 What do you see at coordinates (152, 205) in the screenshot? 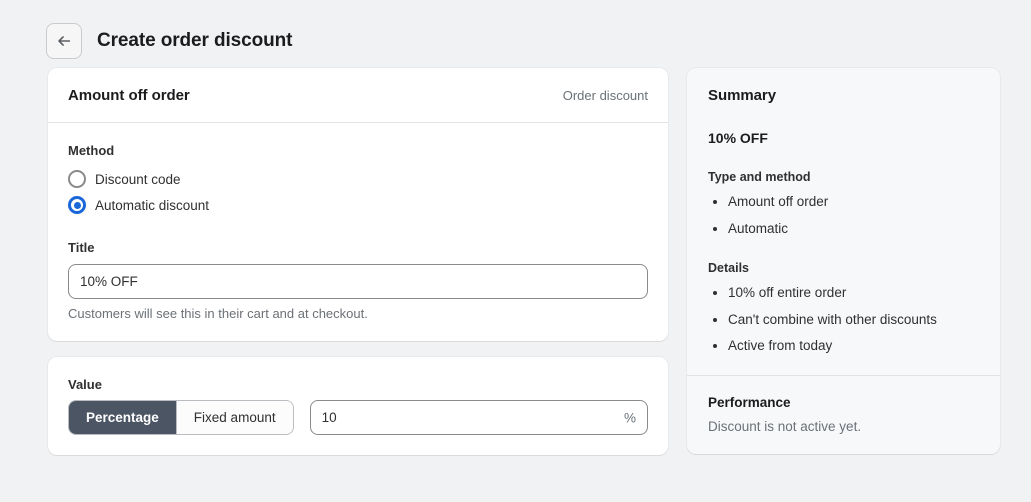
I see `radio-automatic-discount-label: Automatic discount` at bounding box center [152, 205].